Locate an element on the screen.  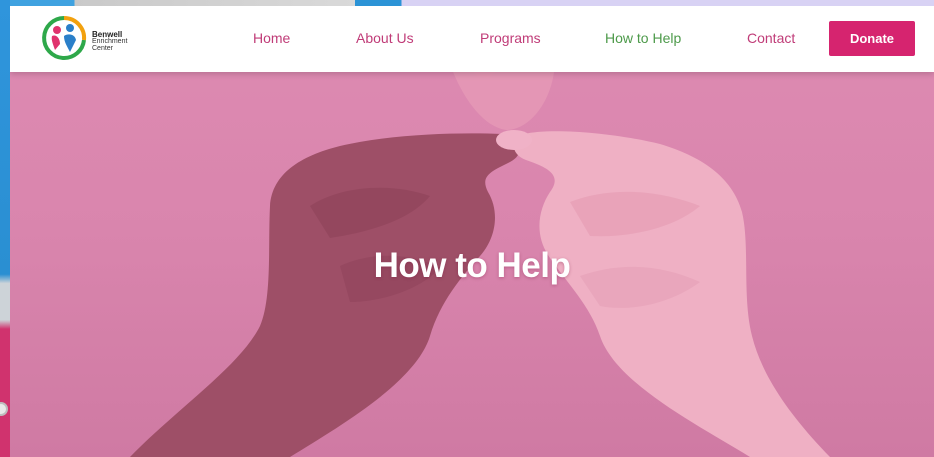
nav-how-to-help: How to Help is located at coordinates (643, 38).